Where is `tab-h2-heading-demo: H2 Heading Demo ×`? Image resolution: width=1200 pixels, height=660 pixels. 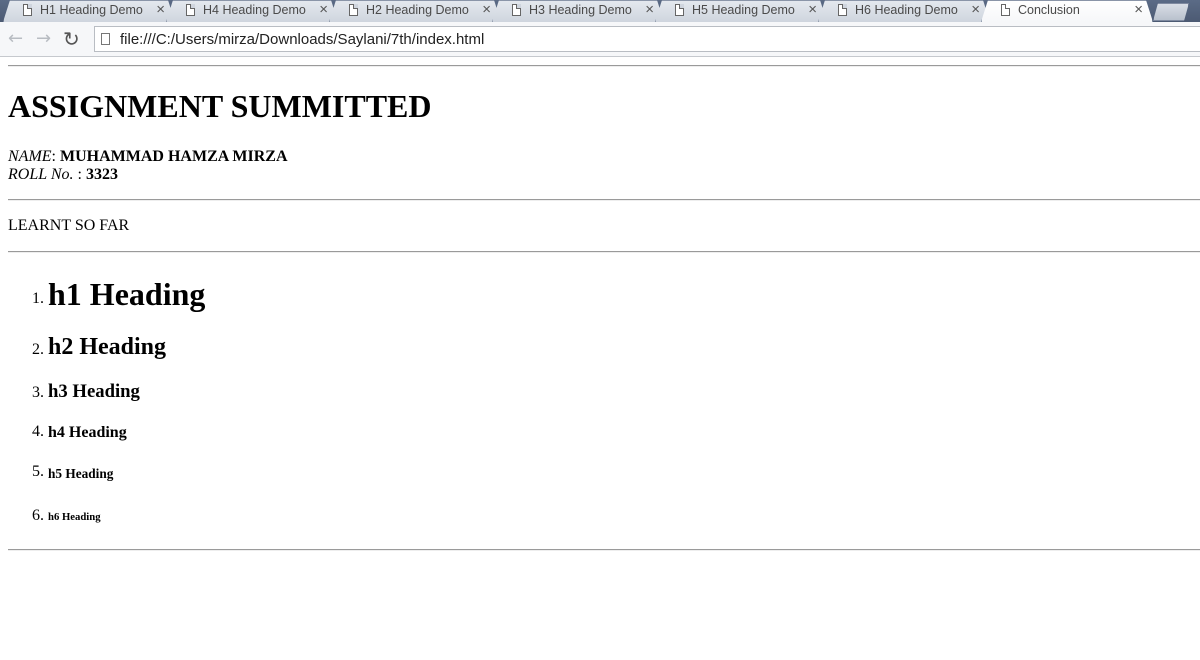
tab-h2-heading-demo: H2 Heading Demo × is located at coordinates (415, 11).